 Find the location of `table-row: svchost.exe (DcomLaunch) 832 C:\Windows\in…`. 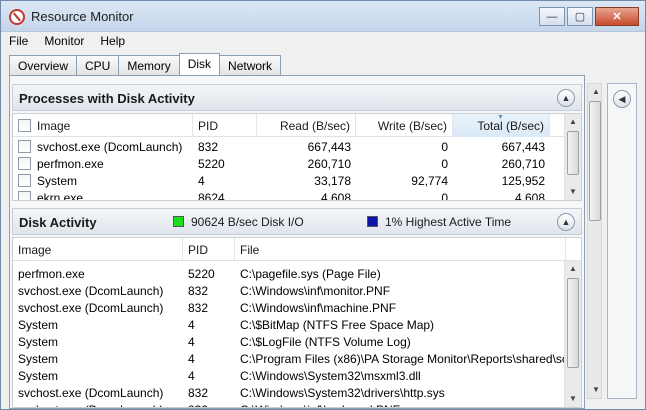

table-row: svchost.exe (DcomLaunch) 832 C:\Windows\in… is located at coordinates (289, 290).